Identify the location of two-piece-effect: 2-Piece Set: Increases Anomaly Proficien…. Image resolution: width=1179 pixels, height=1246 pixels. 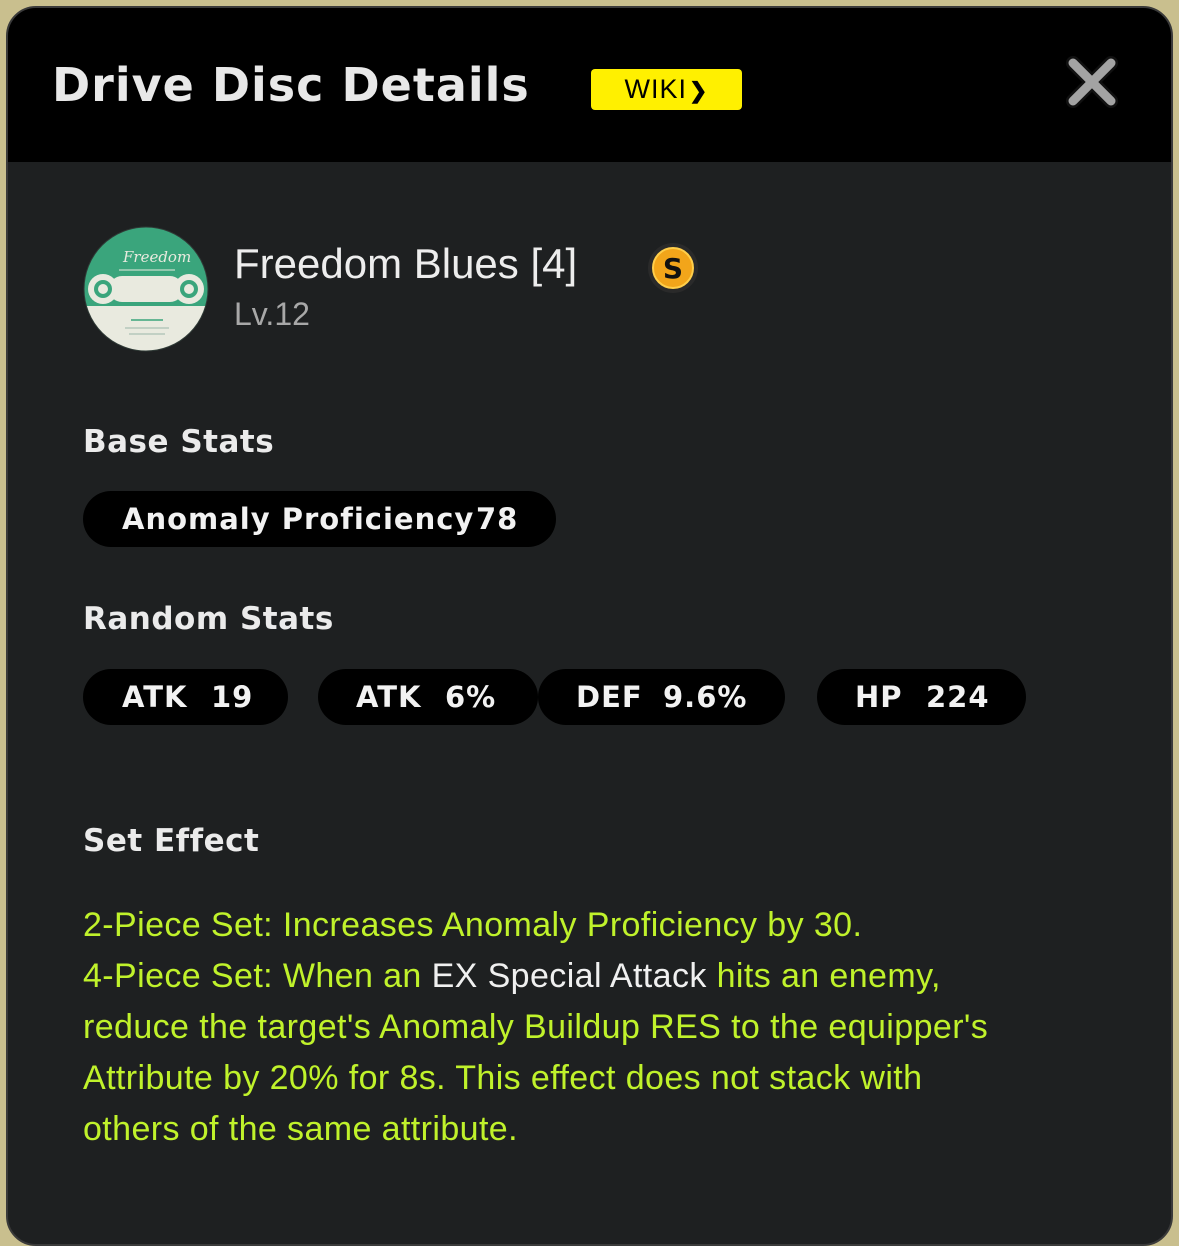
(473, 925).